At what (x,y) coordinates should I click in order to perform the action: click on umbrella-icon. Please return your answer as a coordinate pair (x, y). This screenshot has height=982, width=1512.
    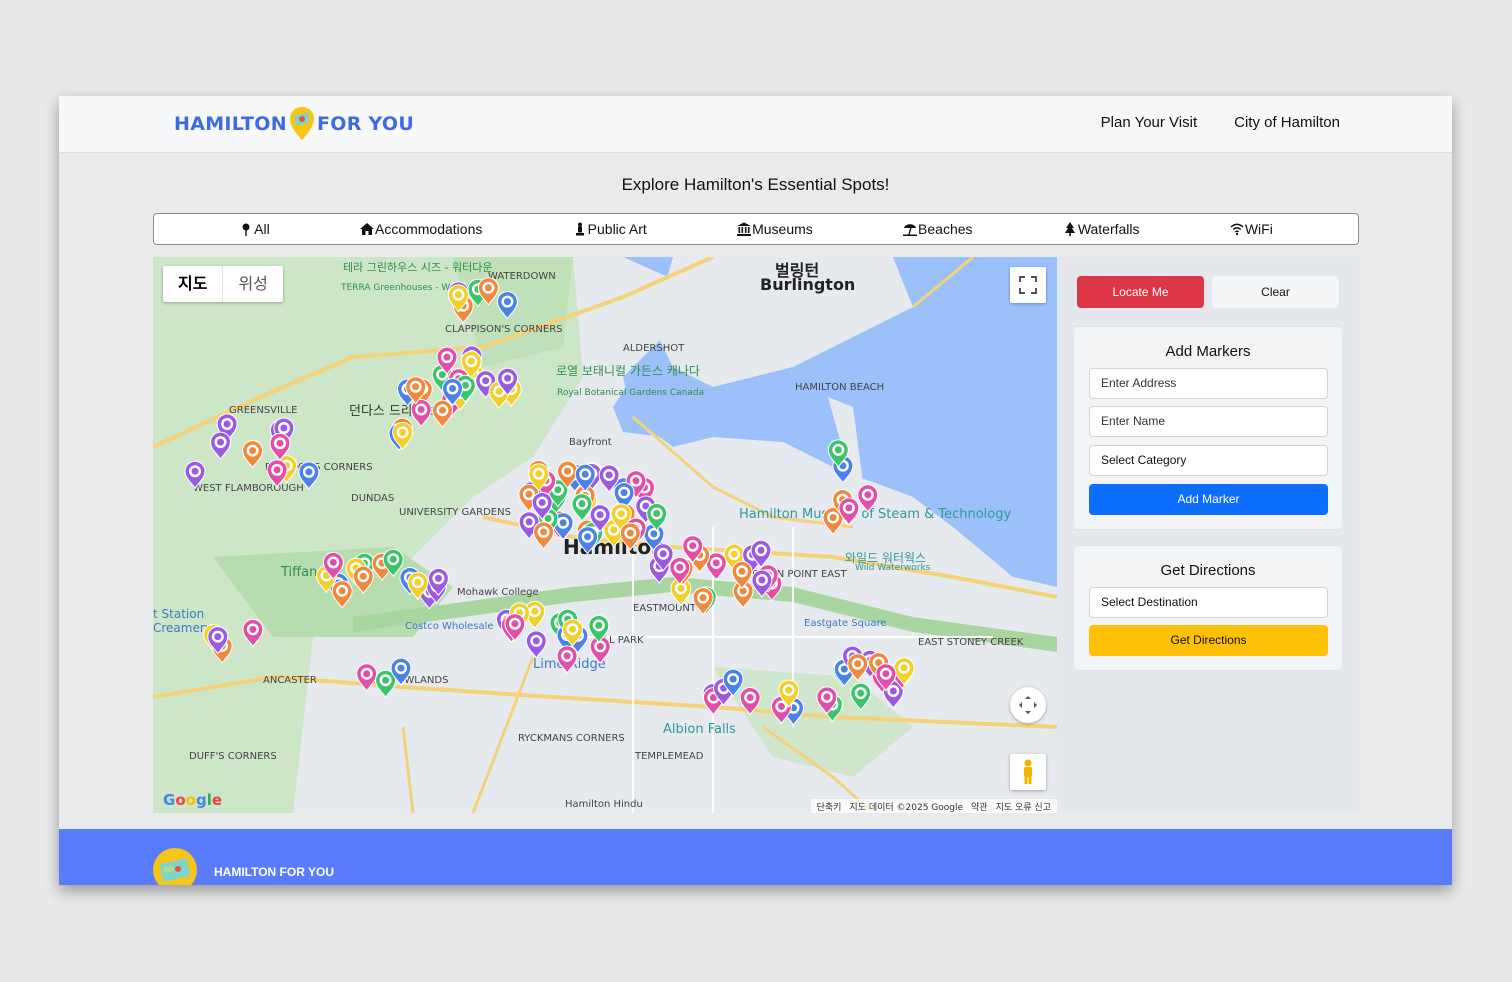
    Looking at the image, I should click on (910, 230).